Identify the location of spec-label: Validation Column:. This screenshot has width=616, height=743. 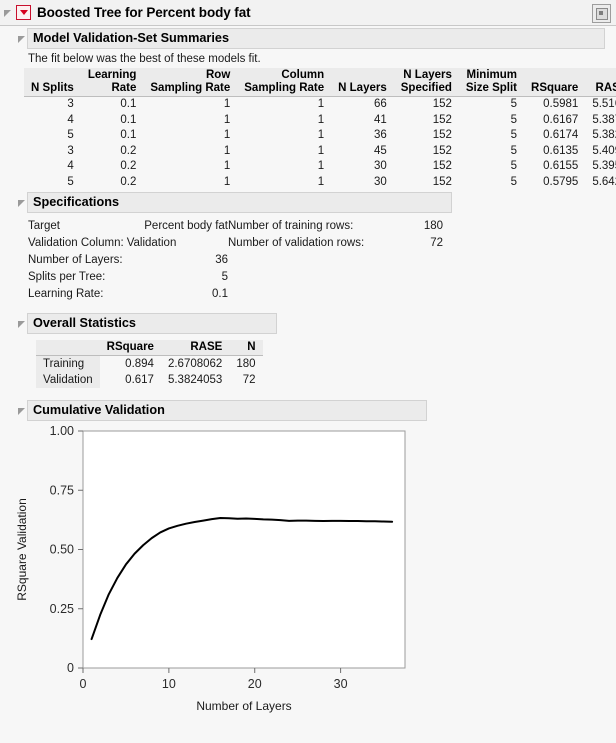
(76, 243).